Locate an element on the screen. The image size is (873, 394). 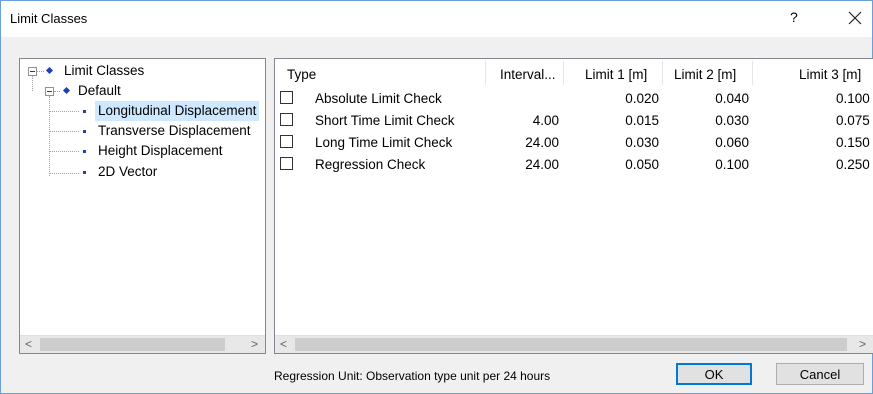
cell-type: Short Time Limit Check is located at coordinates (385, 120).